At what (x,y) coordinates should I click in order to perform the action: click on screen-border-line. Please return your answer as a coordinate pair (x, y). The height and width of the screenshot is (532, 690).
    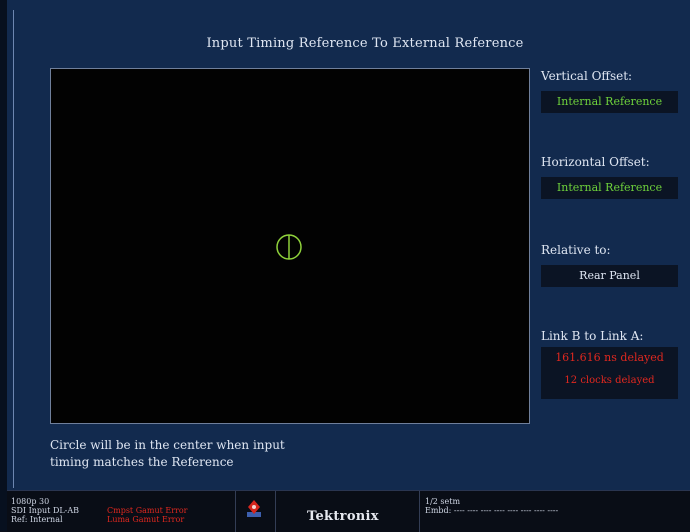
    Looking at the image, I should click on (13, 249).